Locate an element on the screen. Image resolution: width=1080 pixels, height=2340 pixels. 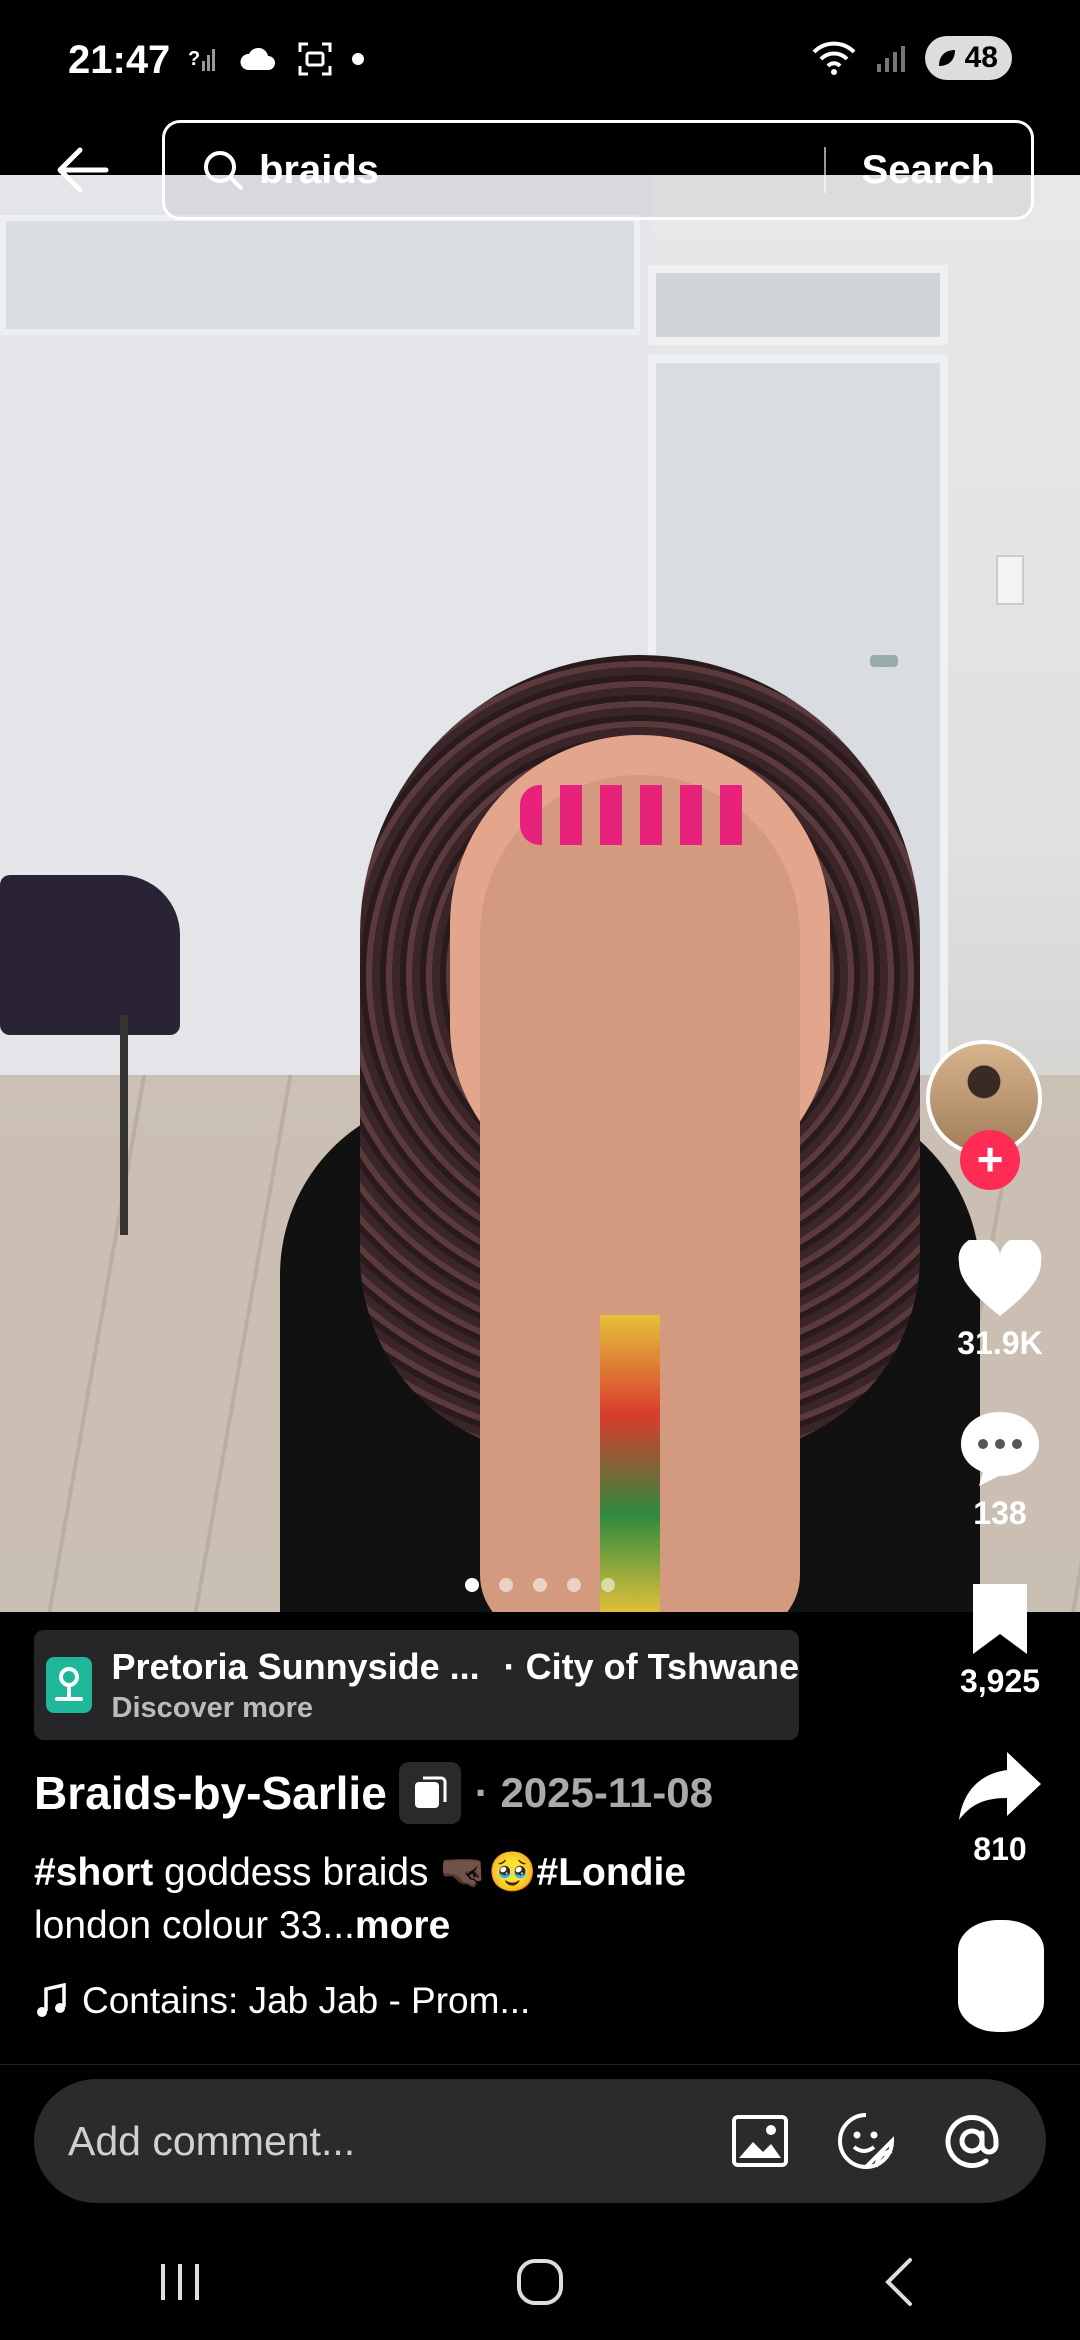
photo-window is located at coordinates (320, 275).